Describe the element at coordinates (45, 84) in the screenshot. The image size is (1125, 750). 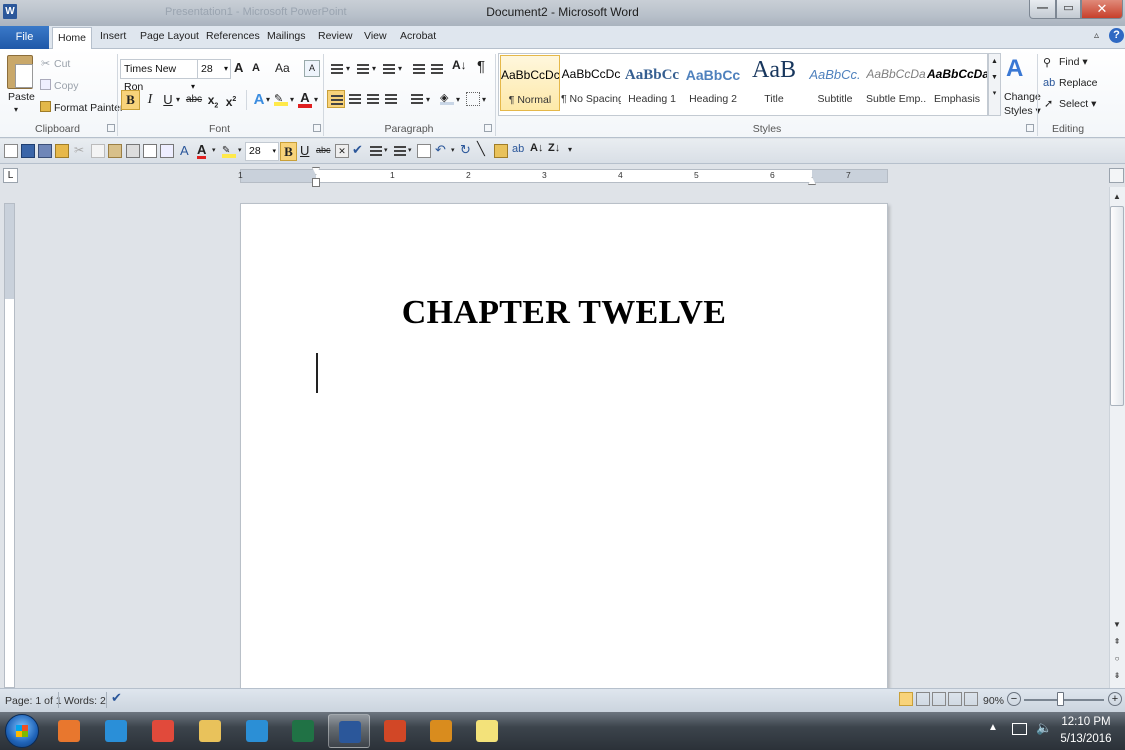
I see `copy-icon` at that location.